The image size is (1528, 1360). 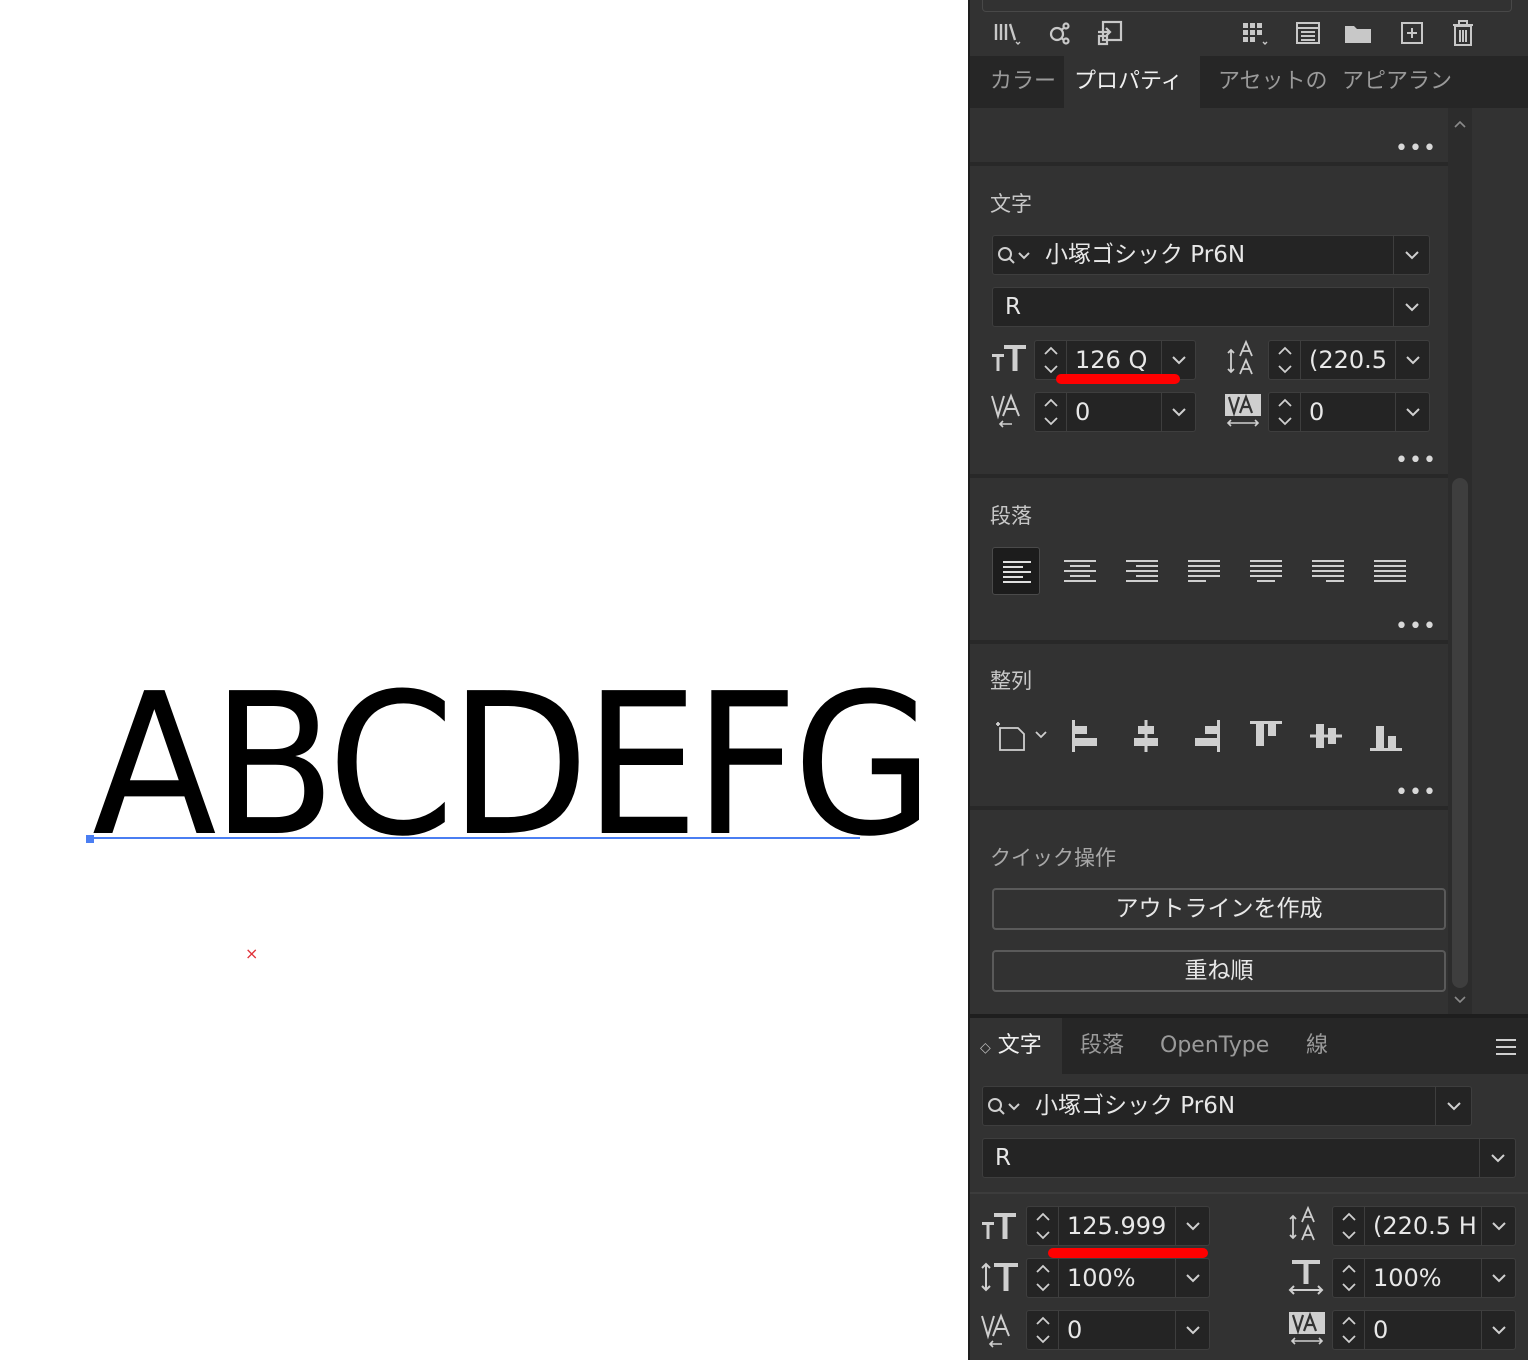 I want to click on font-size-field-2: 125.999, so click(x=1118, y=1226).